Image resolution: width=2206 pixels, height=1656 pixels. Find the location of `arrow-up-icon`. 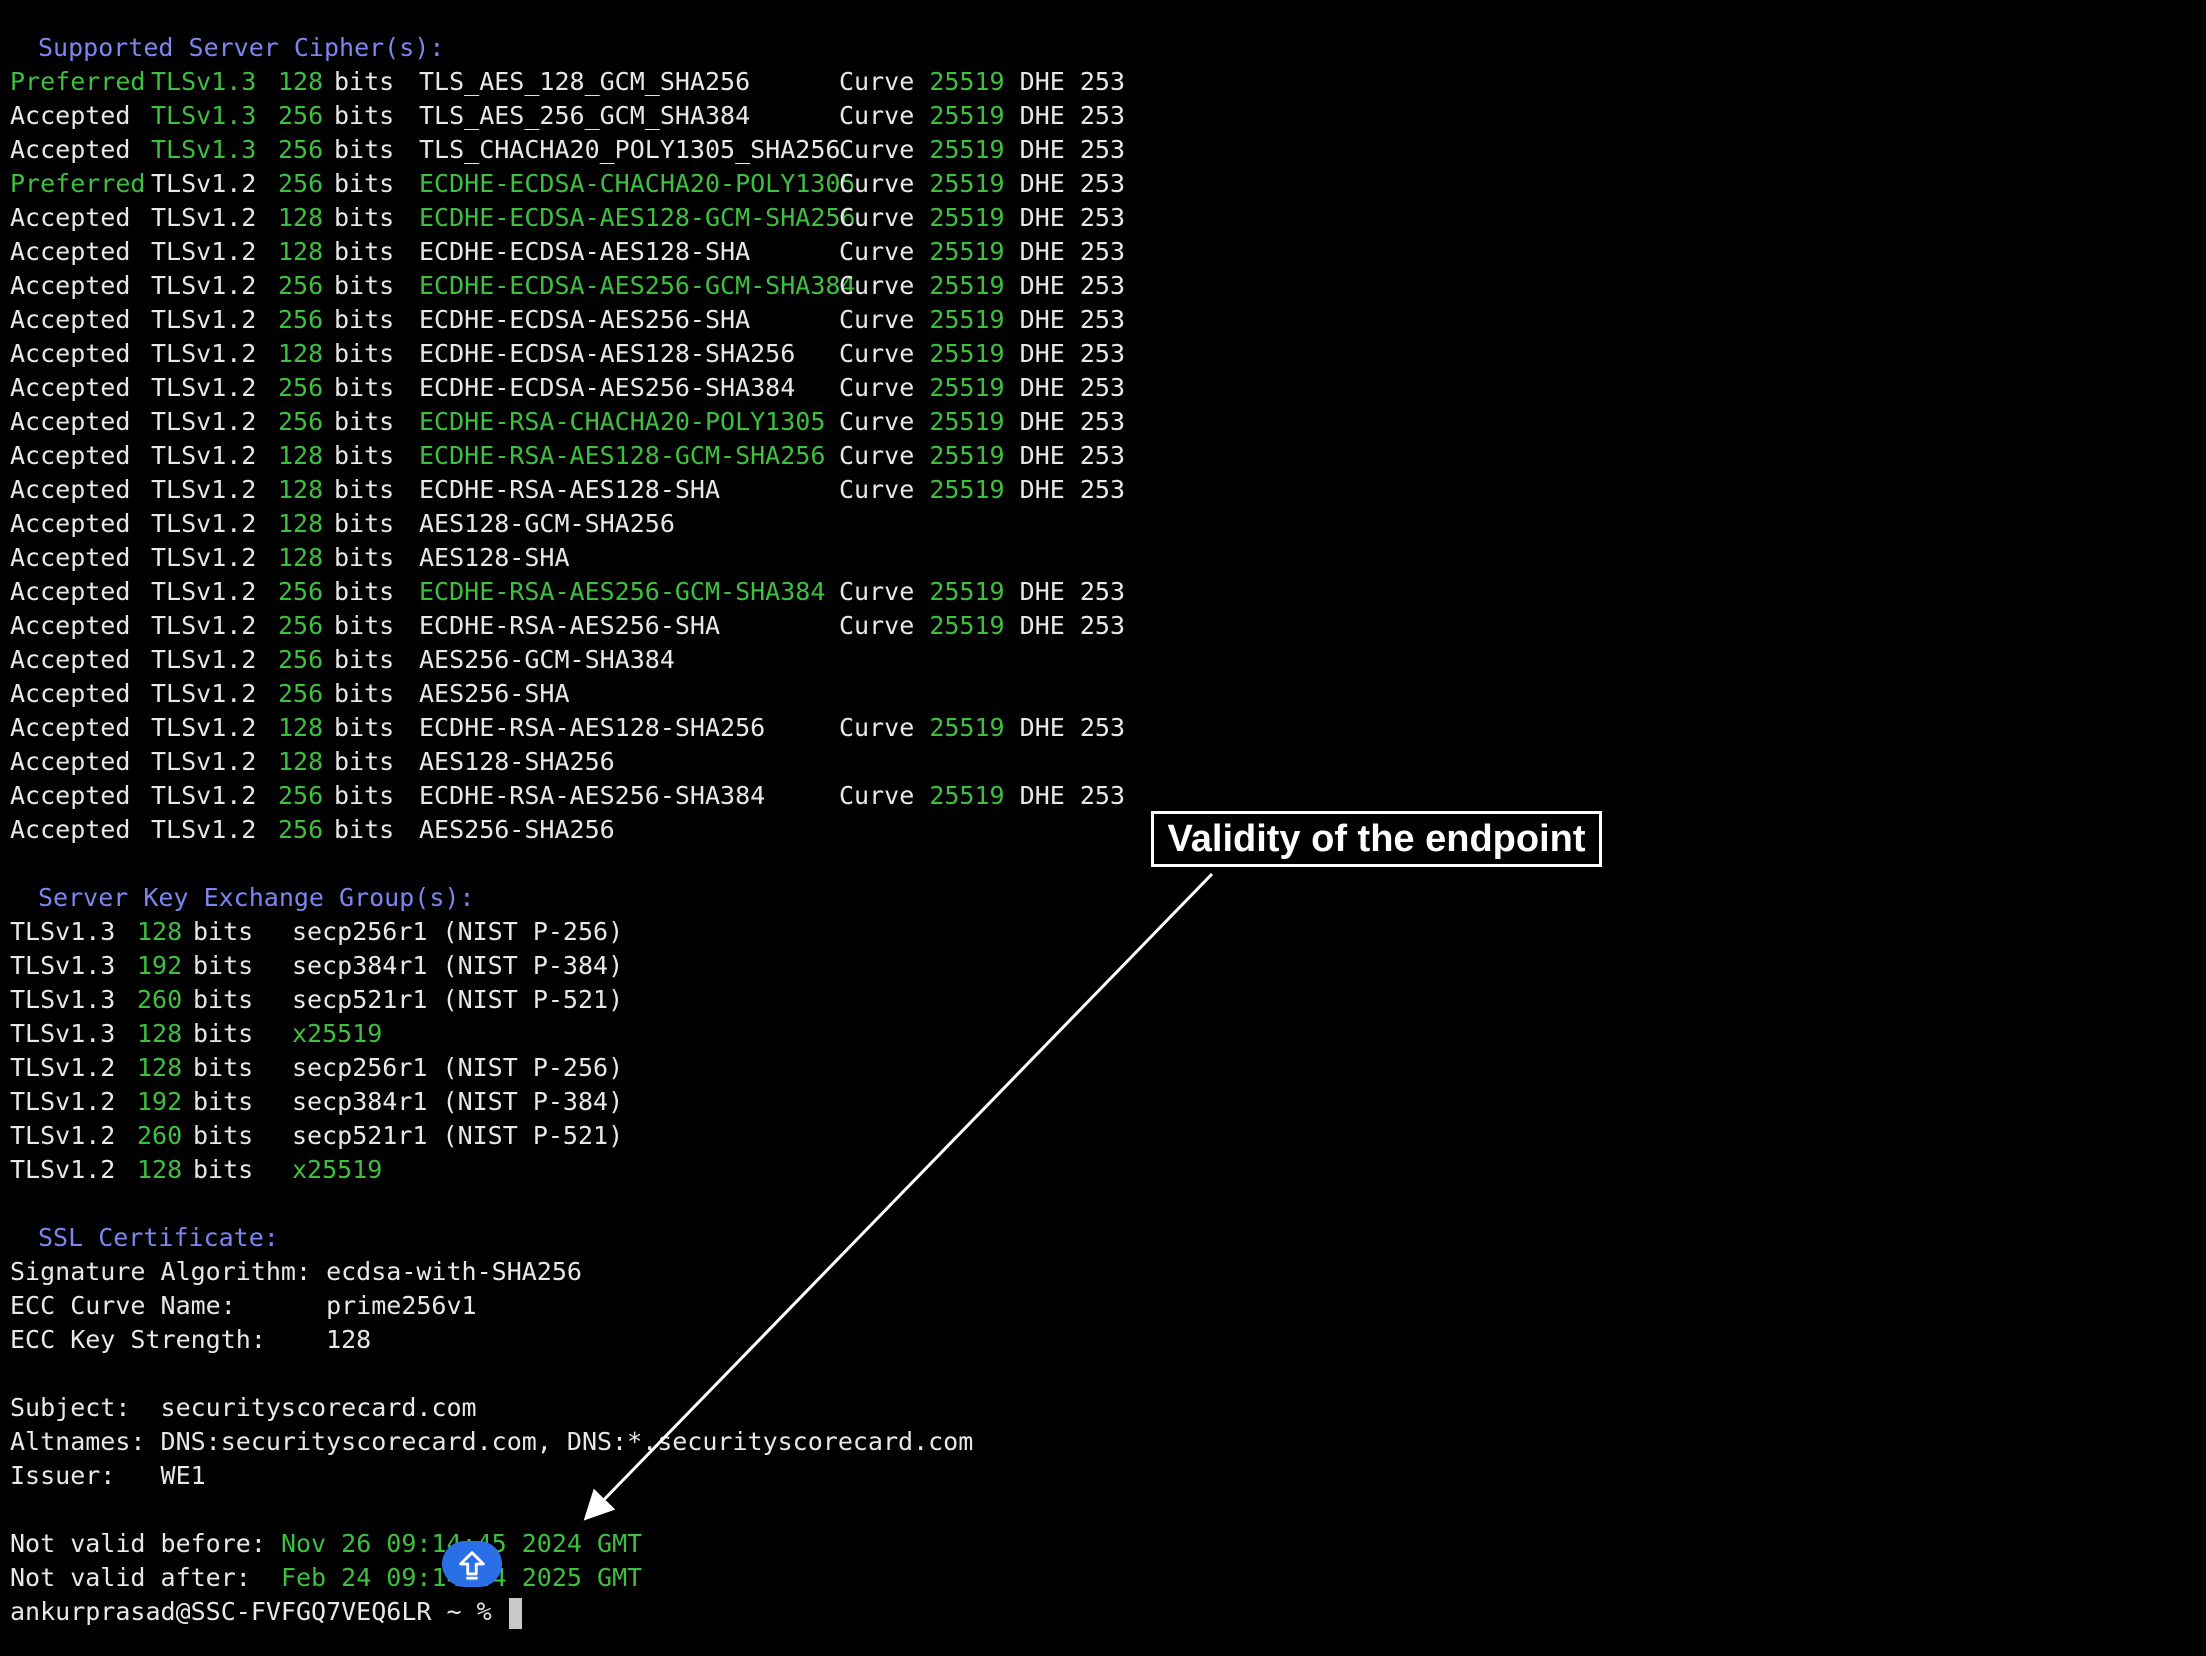

arrow-up-icon is located at coordinates (472, 1565).